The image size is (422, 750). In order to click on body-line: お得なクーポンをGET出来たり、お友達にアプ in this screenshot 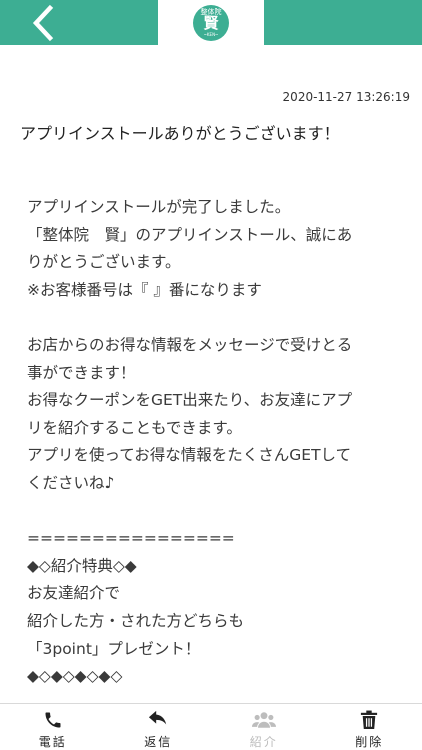, I will do `click(190, 400)`.